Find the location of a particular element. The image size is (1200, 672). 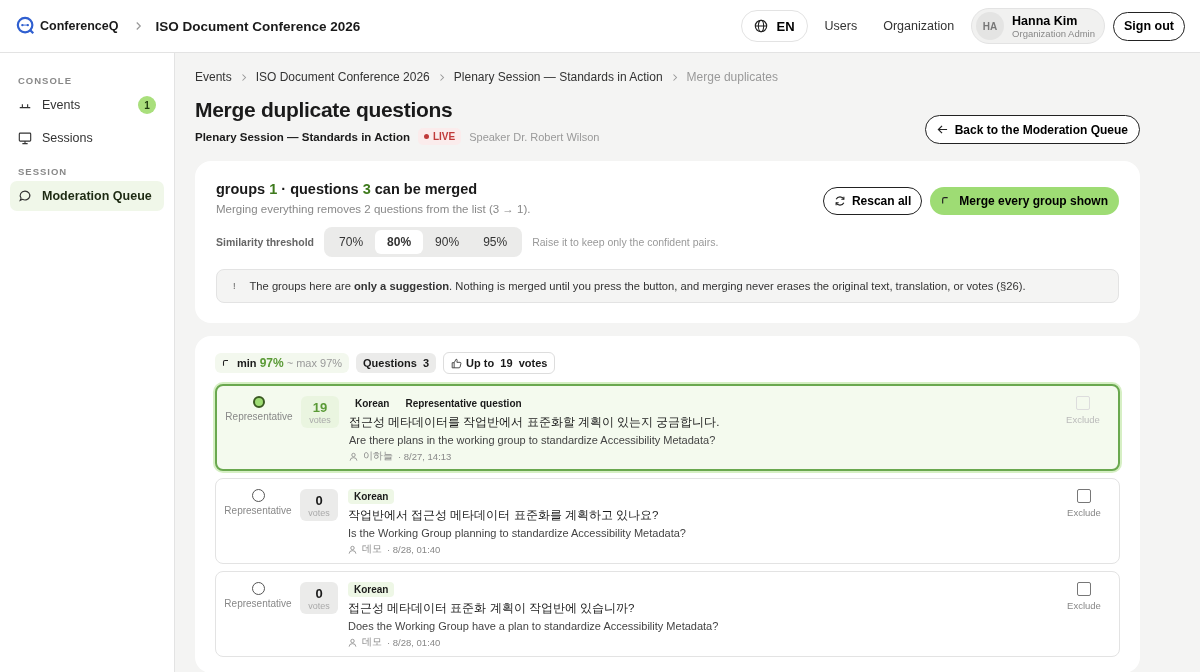

sidebar-item: Moderation Queue is located at coordinates (87, 196).